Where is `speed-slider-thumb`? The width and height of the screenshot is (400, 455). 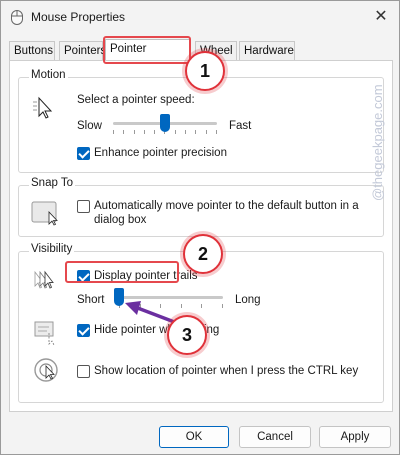 speed-slider-thumb is located at coordinates (165, 123).